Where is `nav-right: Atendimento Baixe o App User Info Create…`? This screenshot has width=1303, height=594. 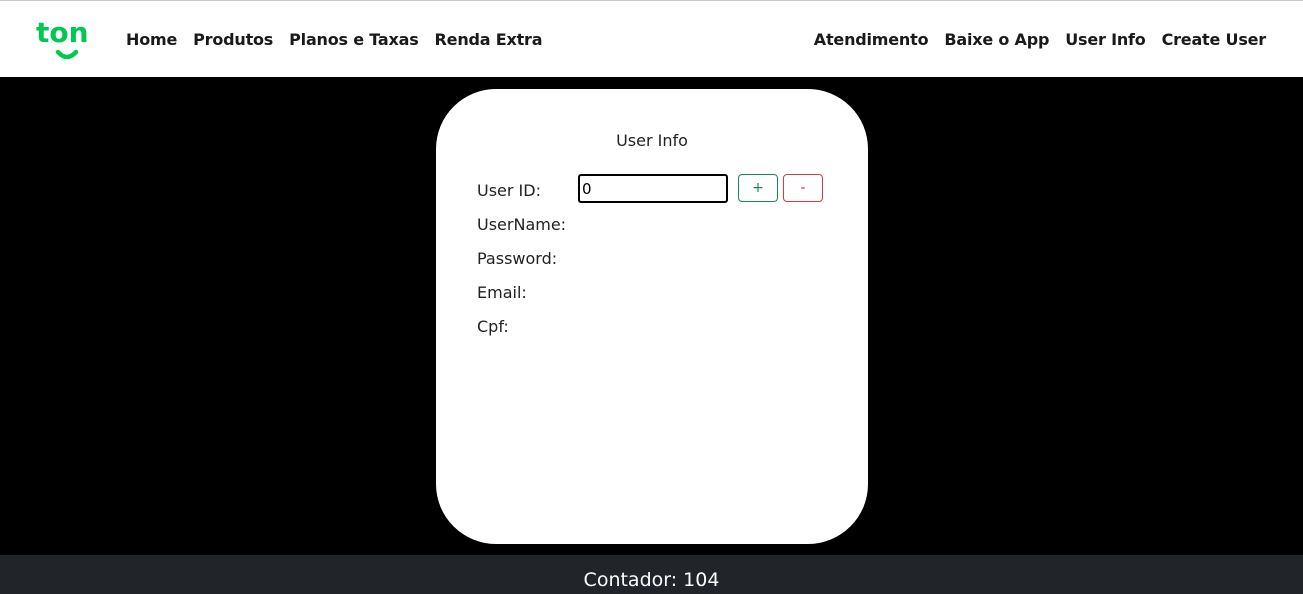 nav-right: Atendimento Baixe o App User Info Create… is located at coordinates (1040, 39).